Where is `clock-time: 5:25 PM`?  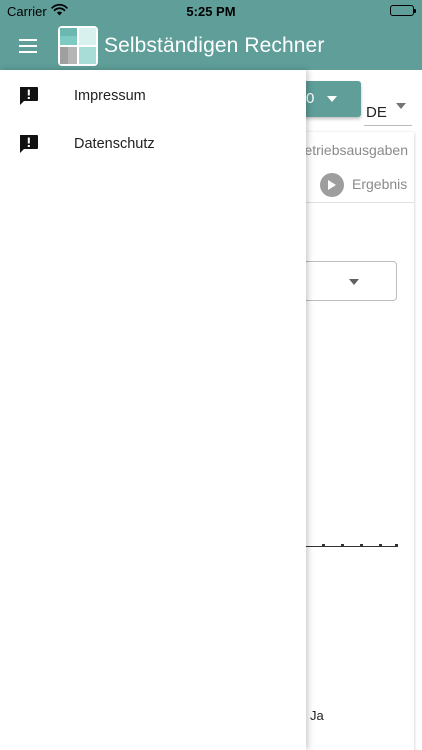
clock-time: 5:25 PM is located at coordinates (211, 11).